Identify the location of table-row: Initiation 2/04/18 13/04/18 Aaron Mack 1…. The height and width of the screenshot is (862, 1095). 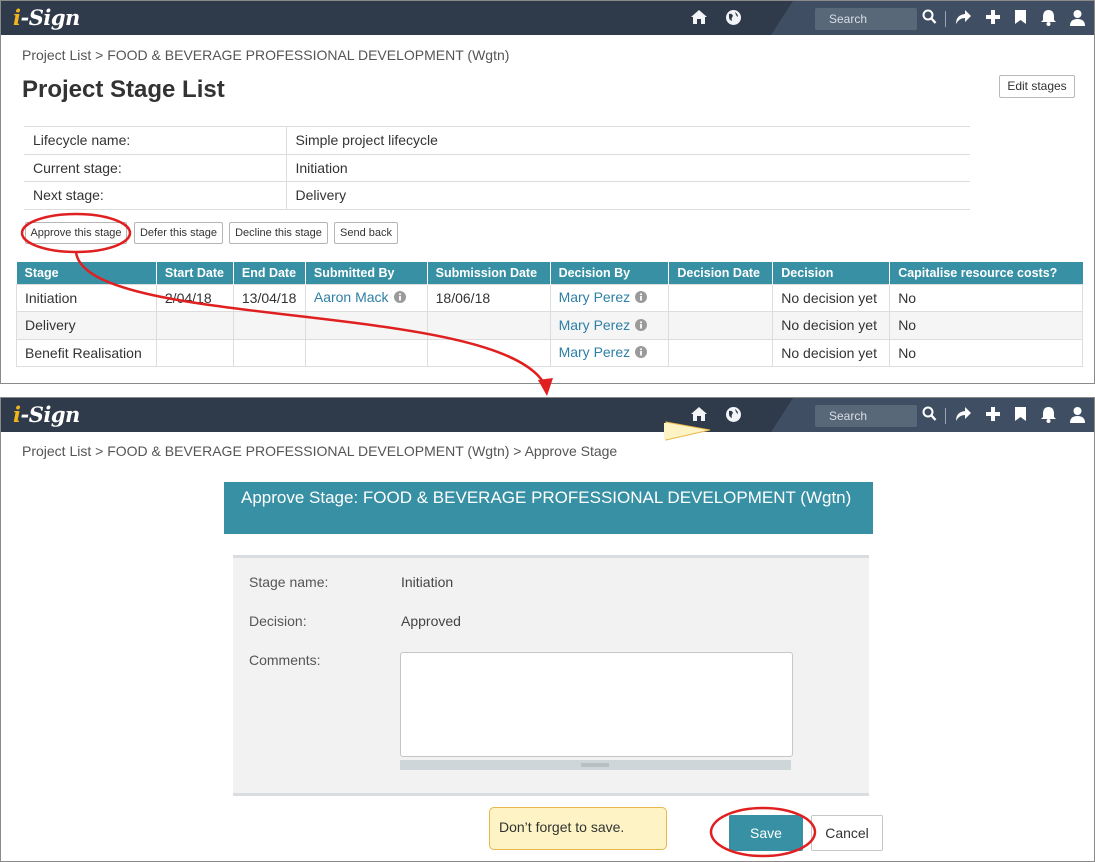
(549, 297).